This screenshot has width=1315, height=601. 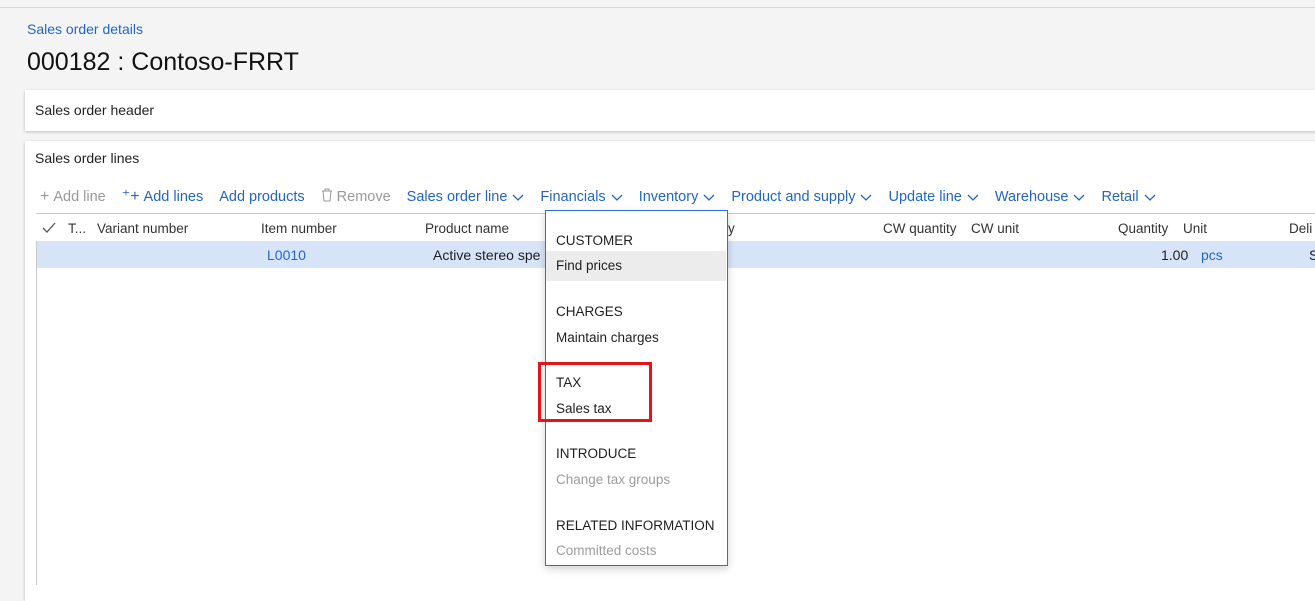 I want to click on inventory-menu: Inventory, so click(x=677, y=197).